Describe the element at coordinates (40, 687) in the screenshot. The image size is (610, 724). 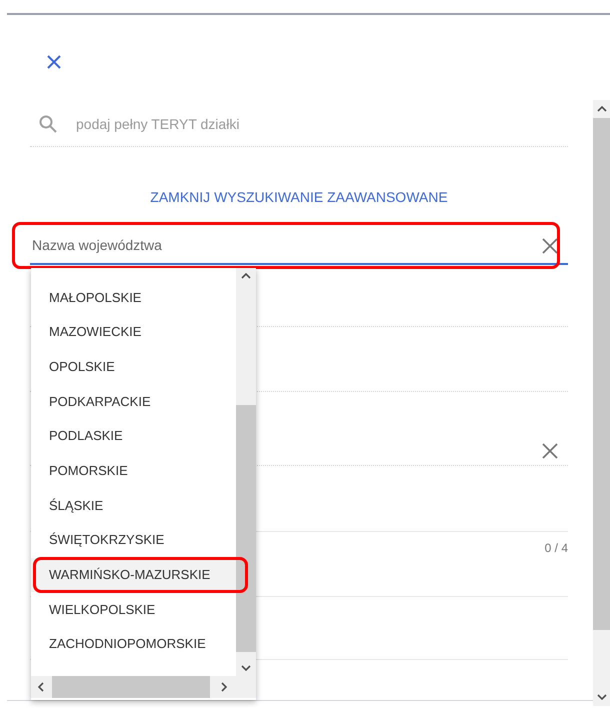
I see `scroll-left-icon` at that location.